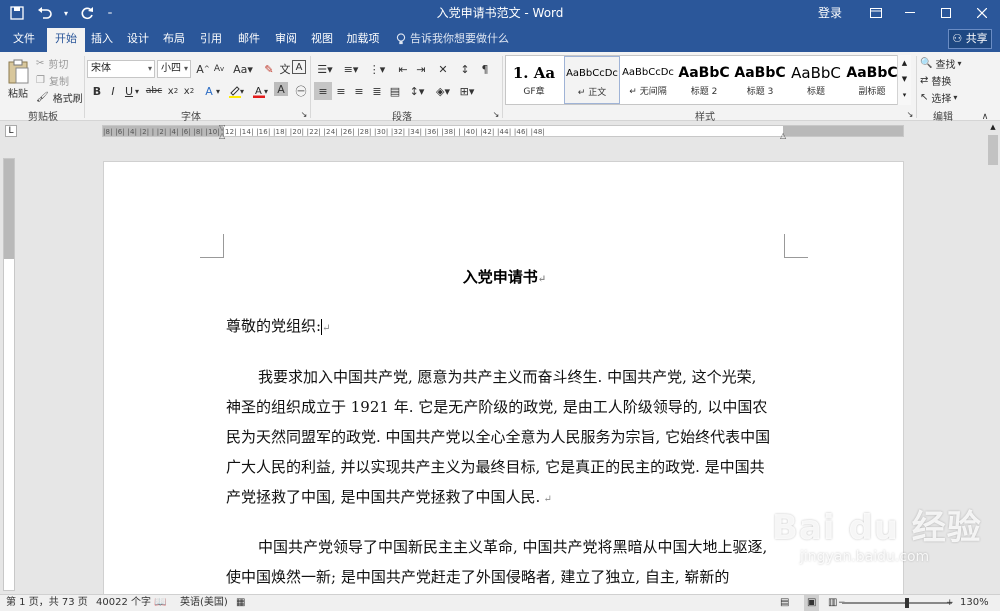 This screenshot has width=1000, height=611. Describe the element at coordinates (501, 327) in the screenshot. I see `salutation-paragraph: 尊敬的党组织:↵` at that location.